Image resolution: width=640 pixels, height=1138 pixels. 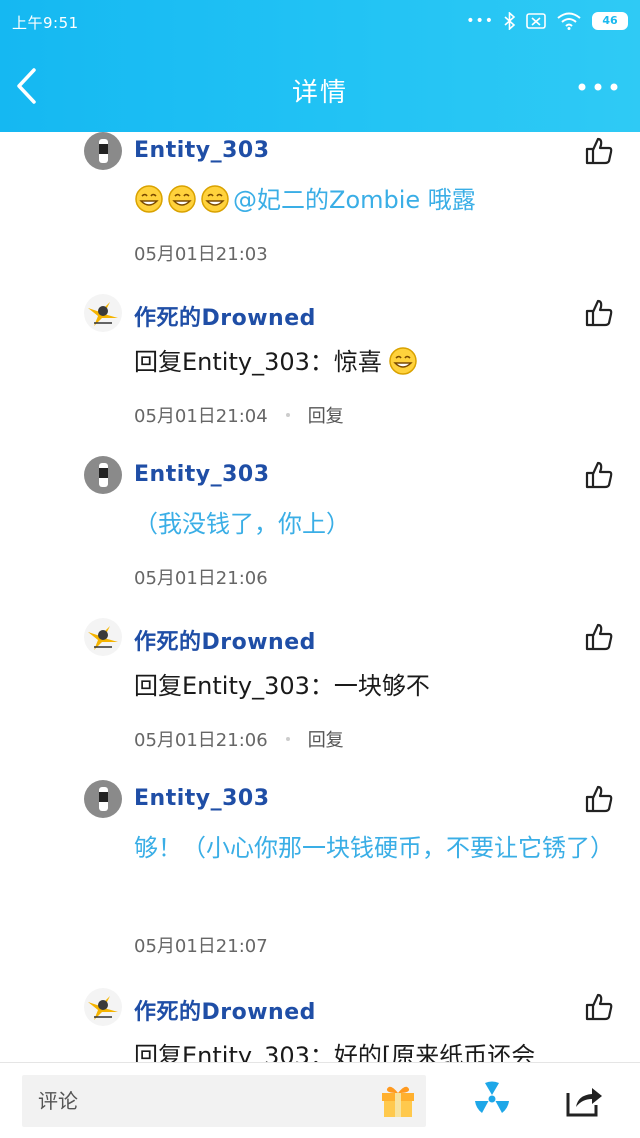 What do you see at coordinates (319, 93) in the screenshot?
I see `page-title: 详情` at bounding box center [319, 93].